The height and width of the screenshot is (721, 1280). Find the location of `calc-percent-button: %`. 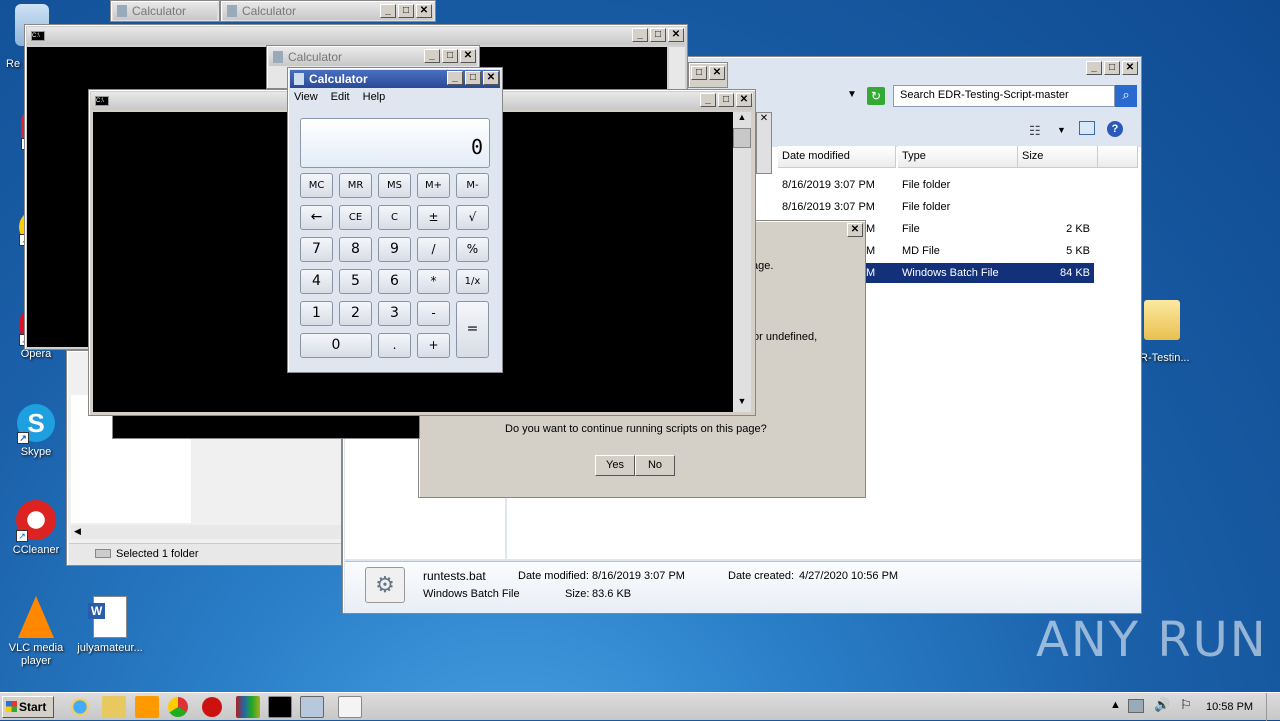

calc-percent-button: % is located at coordinates (472, 249).